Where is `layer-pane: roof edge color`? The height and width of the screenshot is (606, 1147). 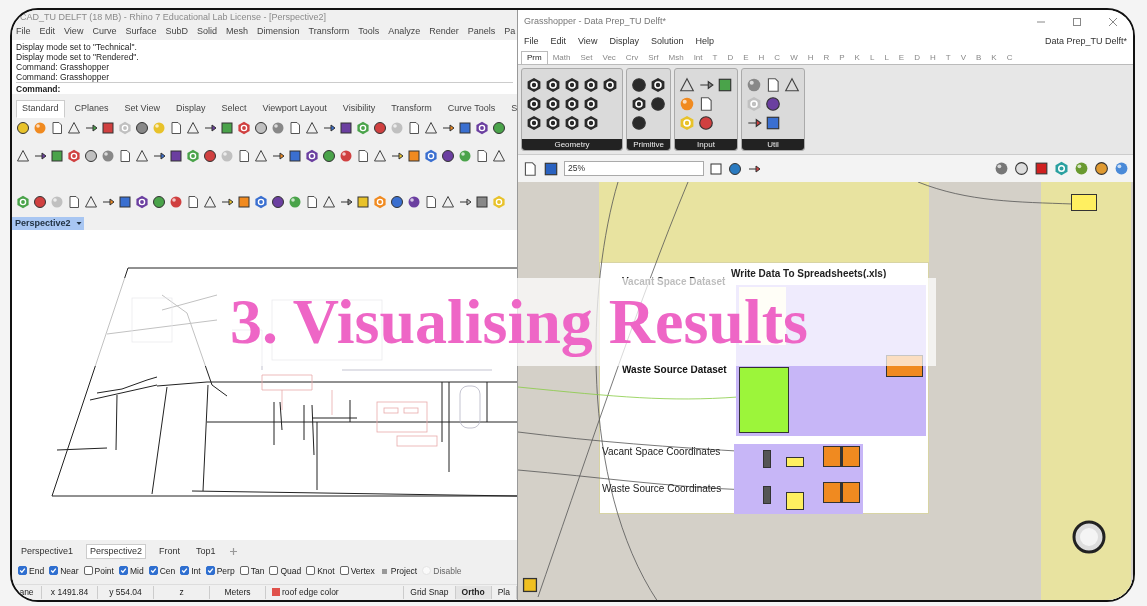
layer-pane: roof edge color is located at coordinates (335, 592).